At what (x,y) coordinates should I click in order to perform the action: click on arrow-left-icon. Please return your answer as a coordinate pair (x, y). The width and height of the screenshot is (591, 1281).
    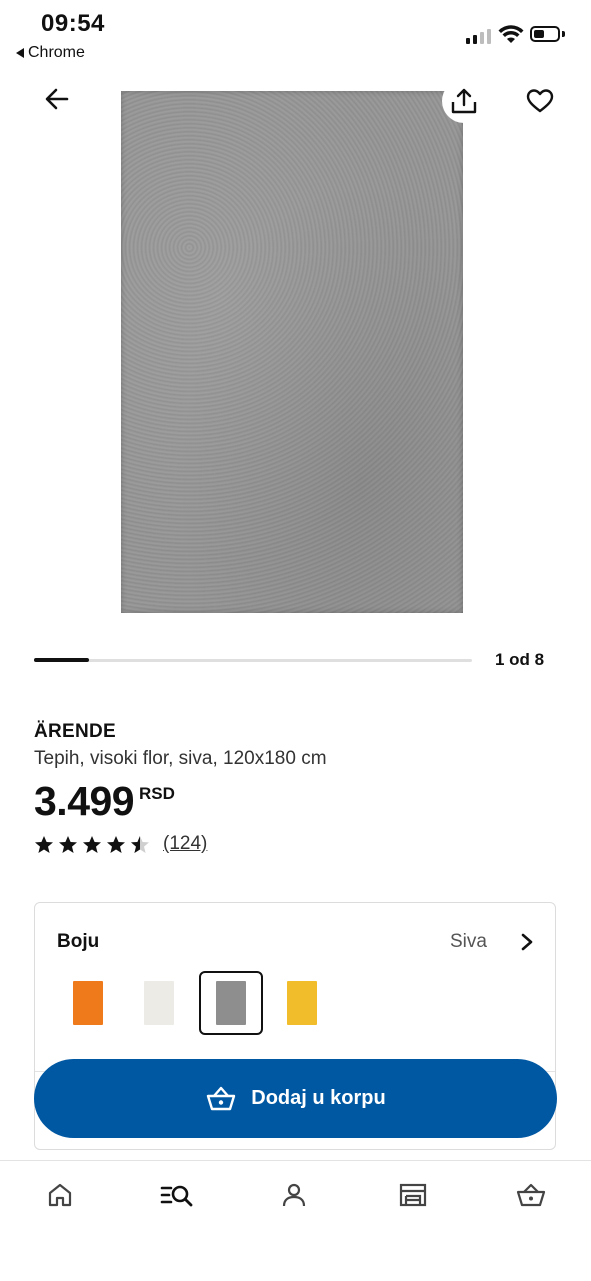
    Looking at the image, I should click on (57, 99).